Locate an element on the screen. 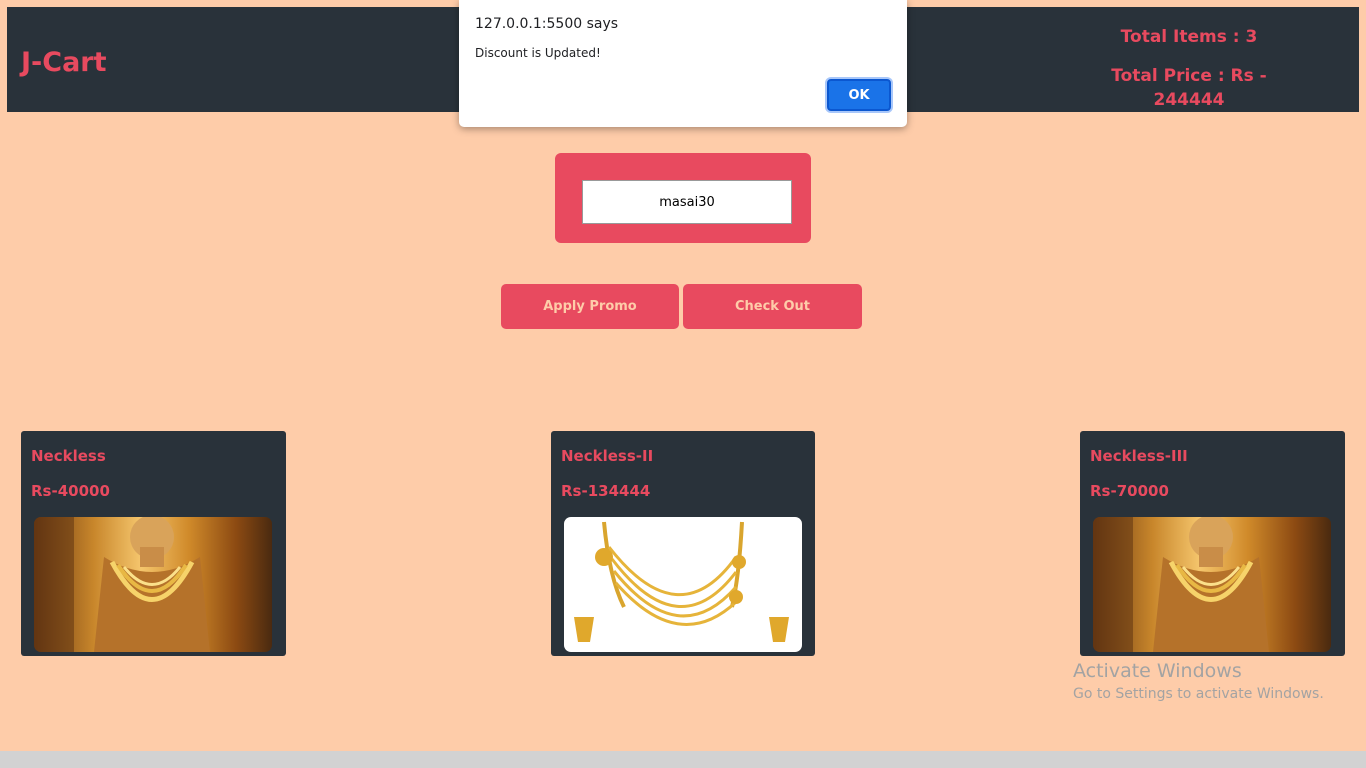  check-out-button: Check Out is located at coordinates (772, 306).